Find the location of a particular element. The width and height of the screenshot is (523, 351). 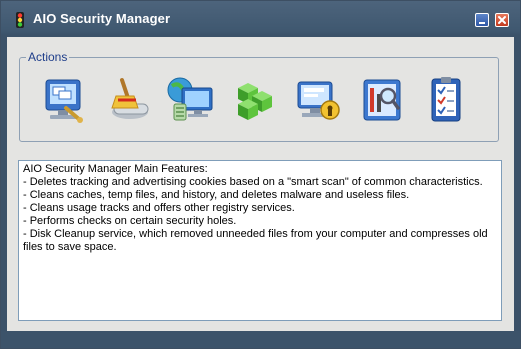

system-tools-button is located at coordinates (382, 100).